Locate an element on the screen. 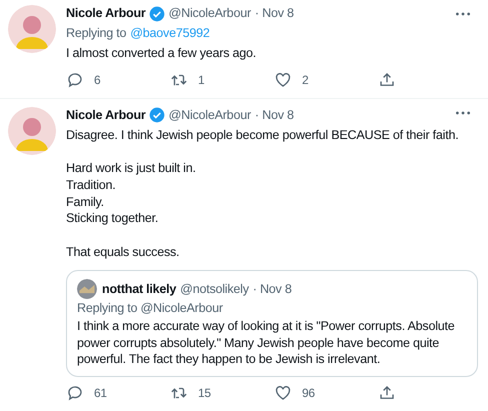  replying-label: Replying to @NicoleArbour is located at coordinates (150, 309).